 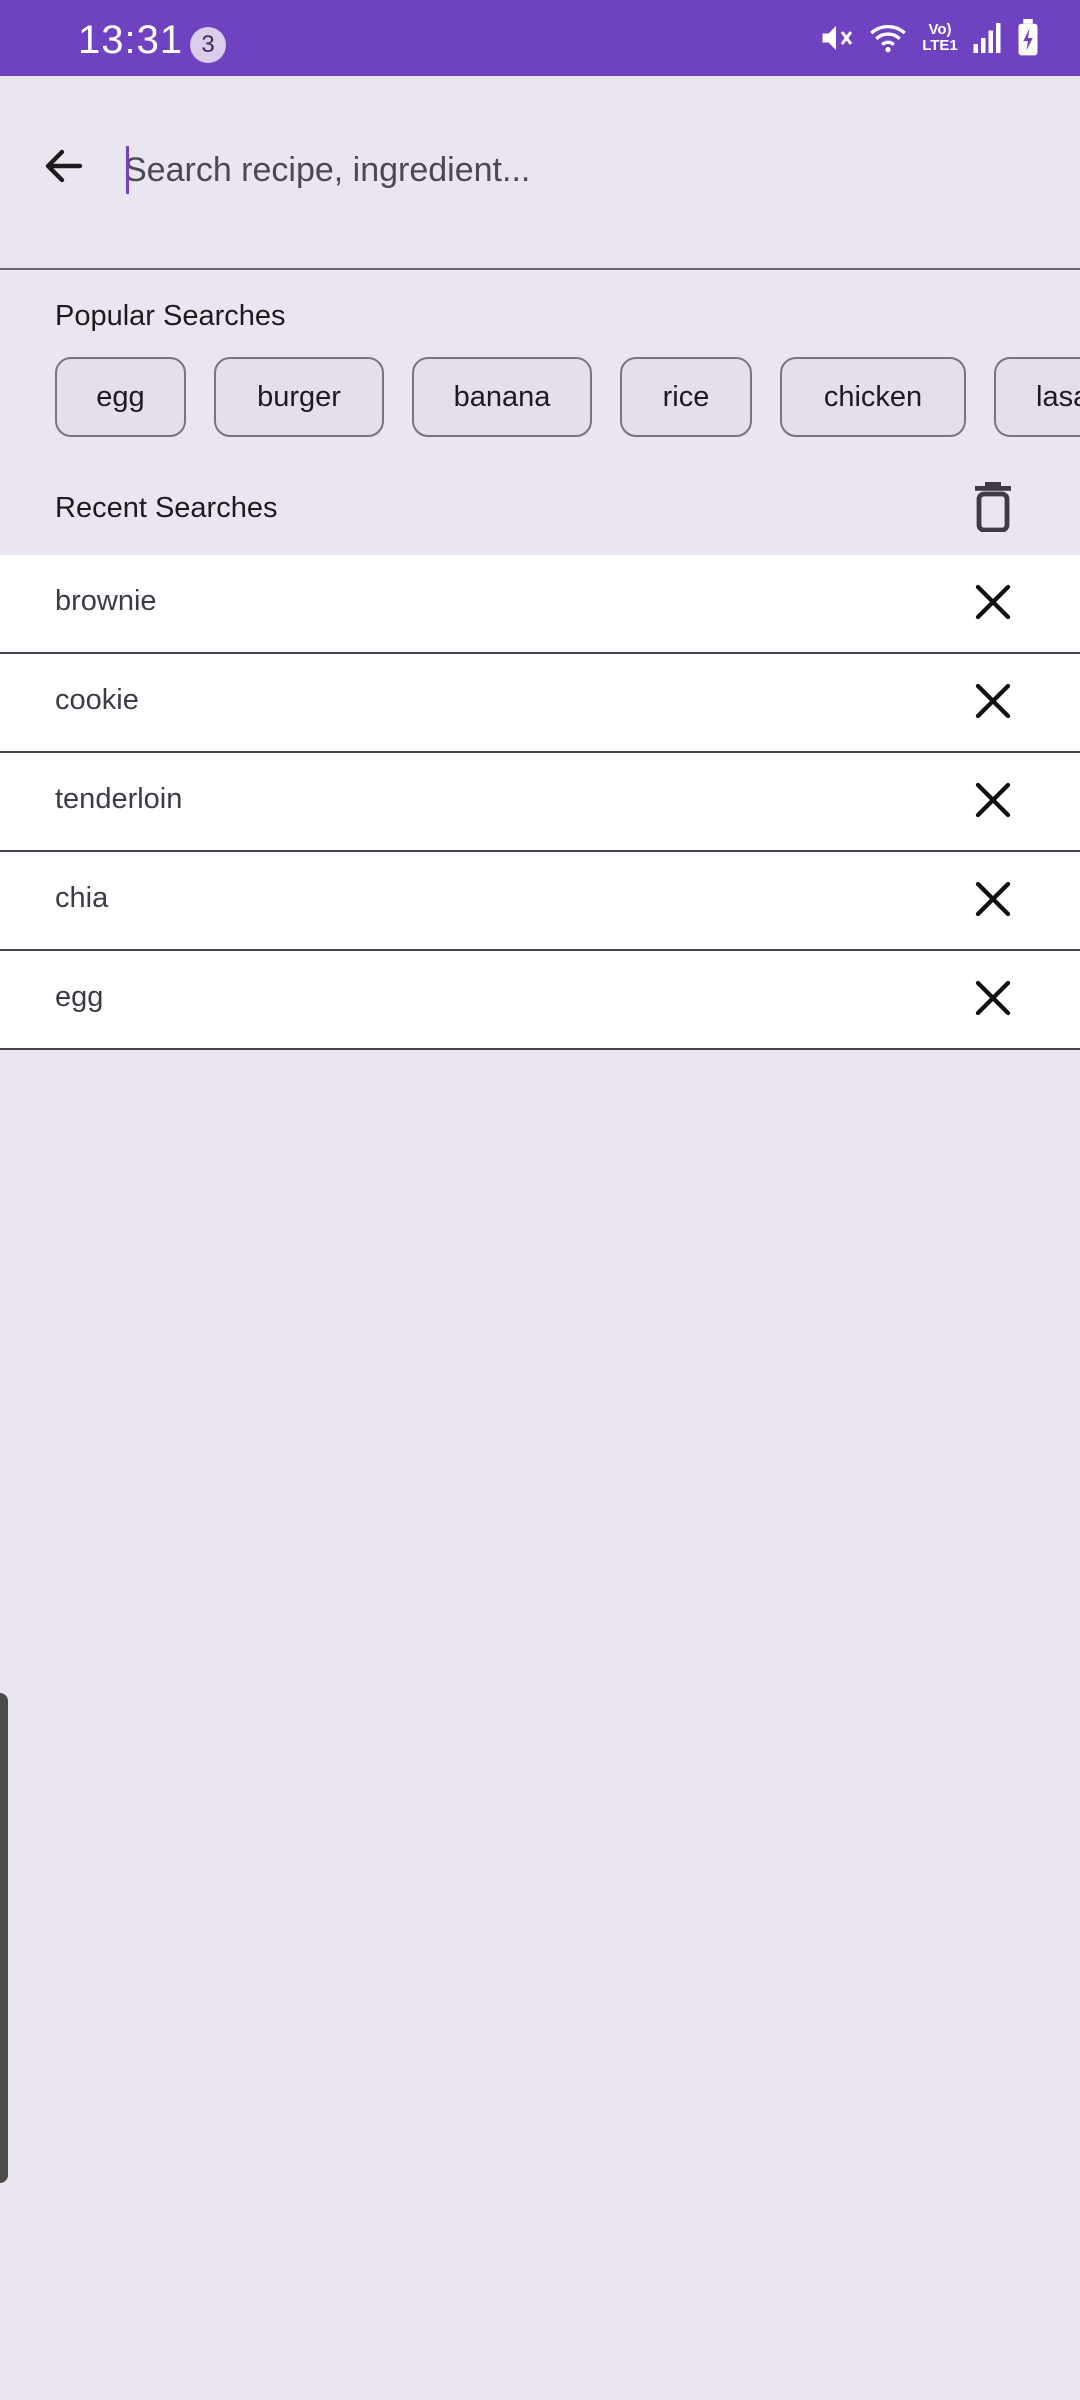 What do you see at coordinates (540, 604) in the screenshot?
I see `recent-item: brownie` at bounding box center [540, 604].